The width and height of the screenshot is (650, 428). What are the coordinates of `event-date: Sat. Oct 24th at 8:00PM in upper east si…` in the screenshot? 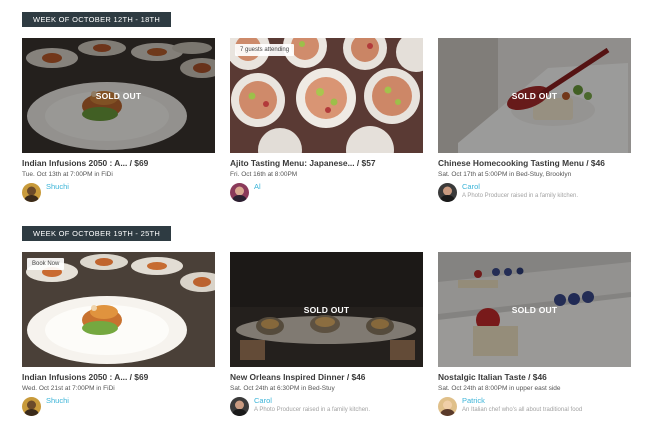 It's located at (499, 388).